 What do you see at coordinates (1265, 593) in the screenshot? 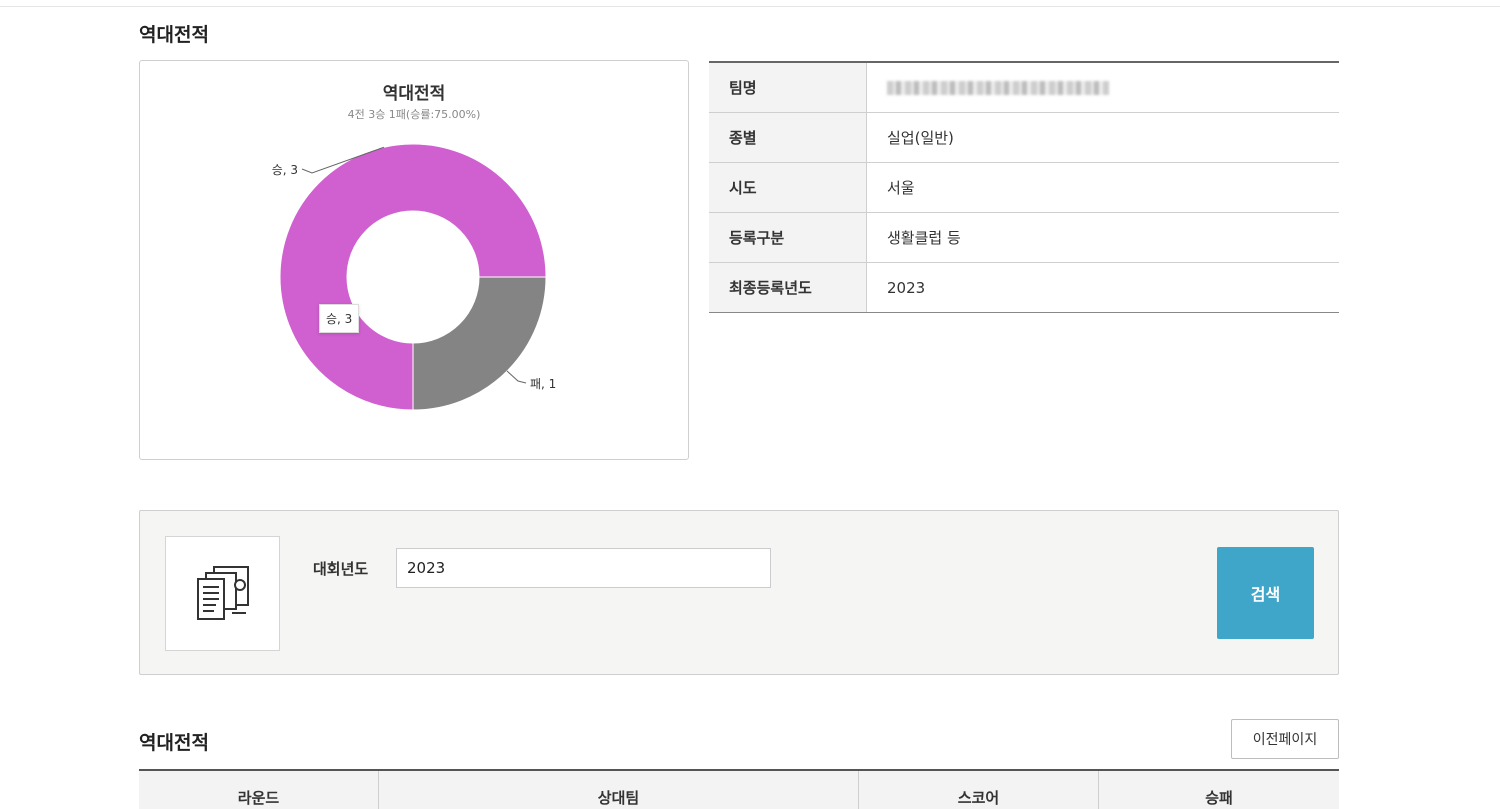
I see `search-button: 검색` at bounding box center [1265, 593].